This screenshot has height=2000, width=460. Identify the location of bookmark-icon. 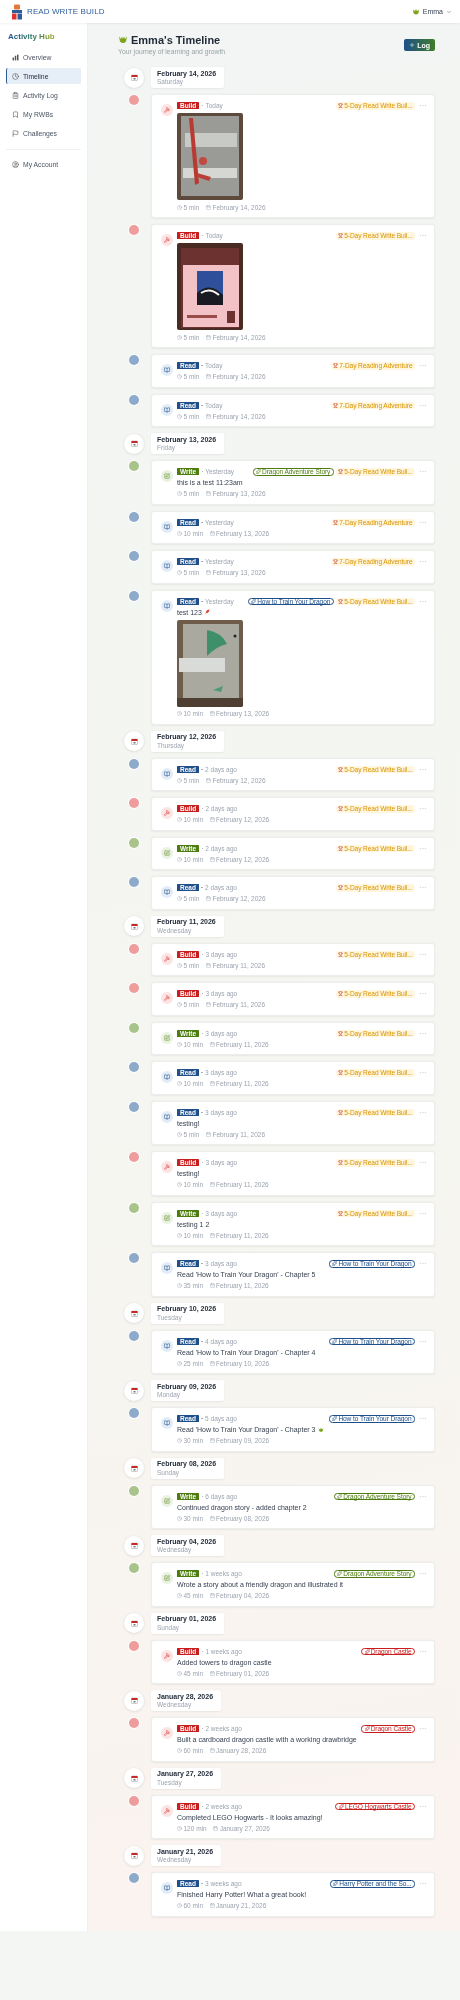
(15, 114).